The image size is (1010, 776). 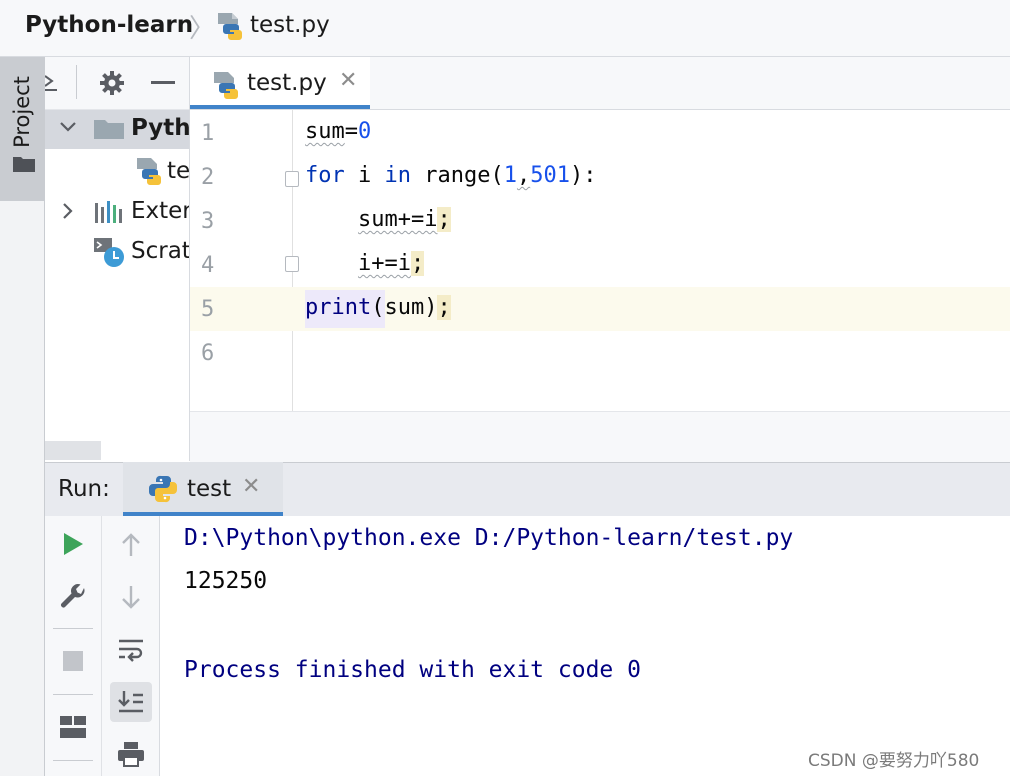 I want to click on line-number: 6, so click(x=208, y=353).